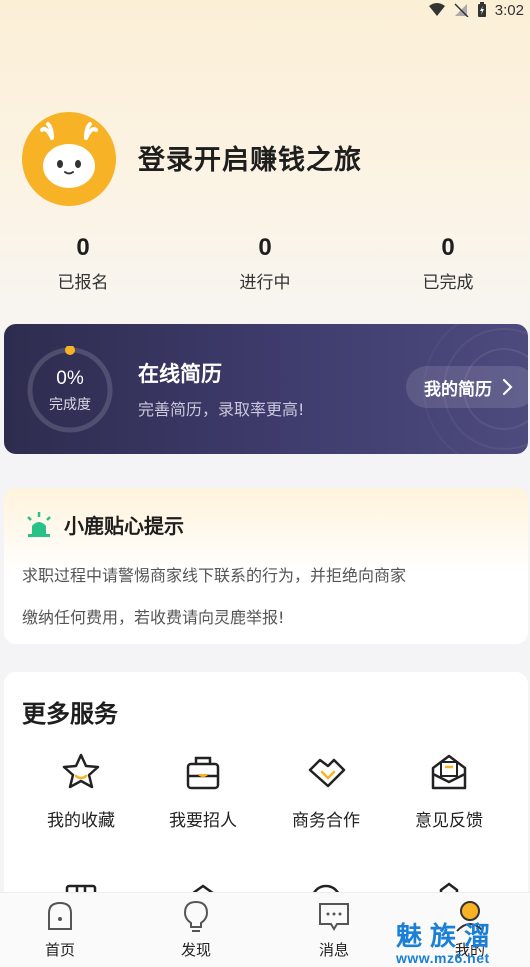 Image resolution: width=530 pixels, height=967 pixels. I want to click on recruit-icon, so click(203, 773).